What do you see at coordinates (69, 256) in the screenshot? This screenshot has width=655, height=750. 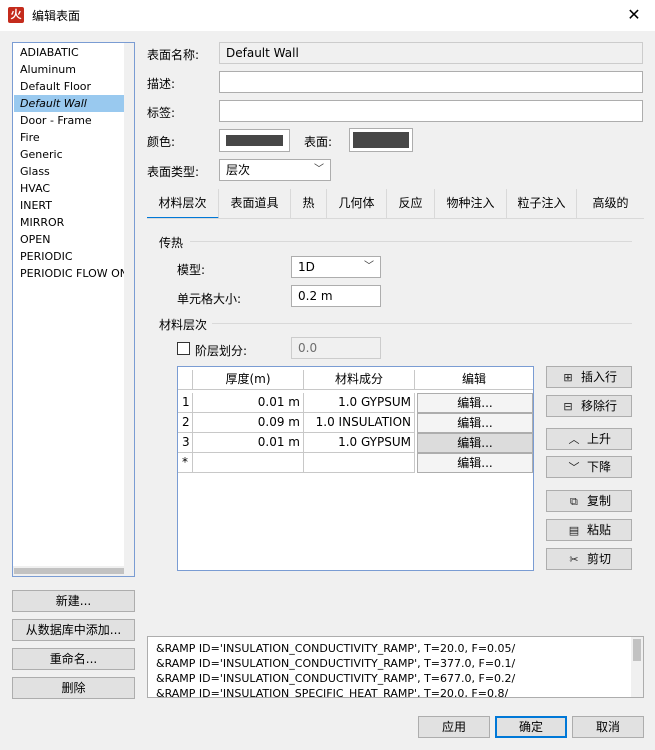 I see `list-item: PERIODIC` at bounding box center [69, 256].